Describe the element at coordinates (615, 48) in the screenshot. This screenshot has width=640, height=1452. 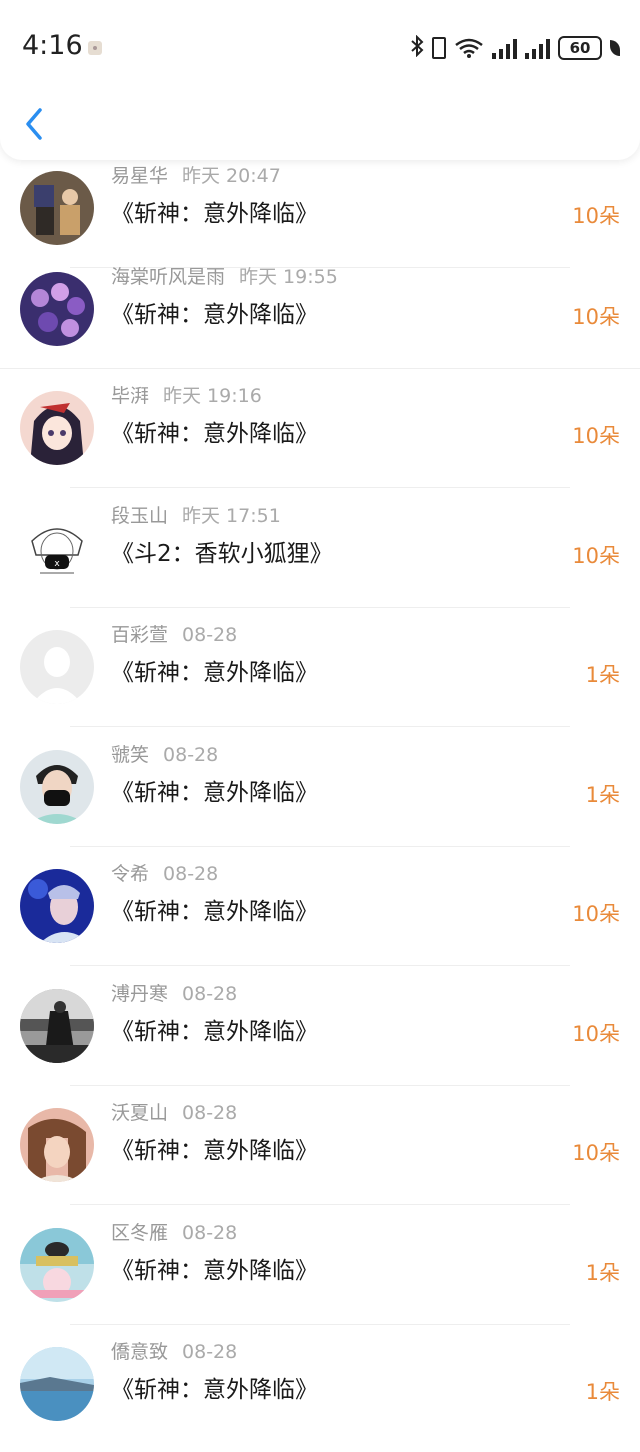
I see `power-save-icon` at that location.